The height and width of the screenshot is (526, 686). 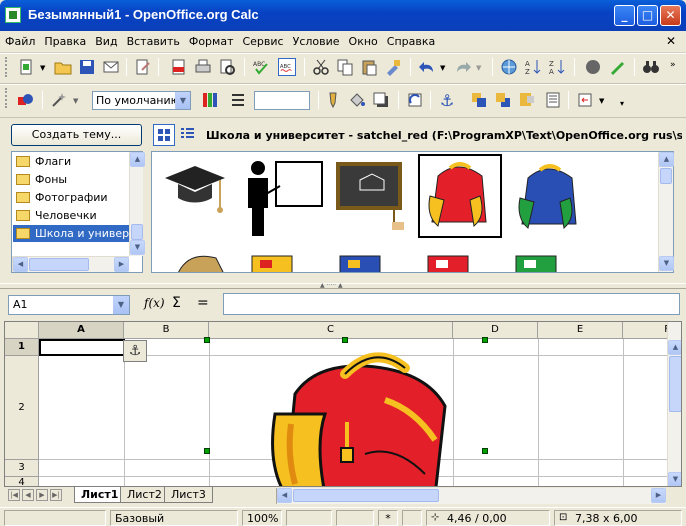 What do you see at coordinates (69, 305) in the screenshot?
I see `name-box: A1 ▼` at bounding box center [69, 305].